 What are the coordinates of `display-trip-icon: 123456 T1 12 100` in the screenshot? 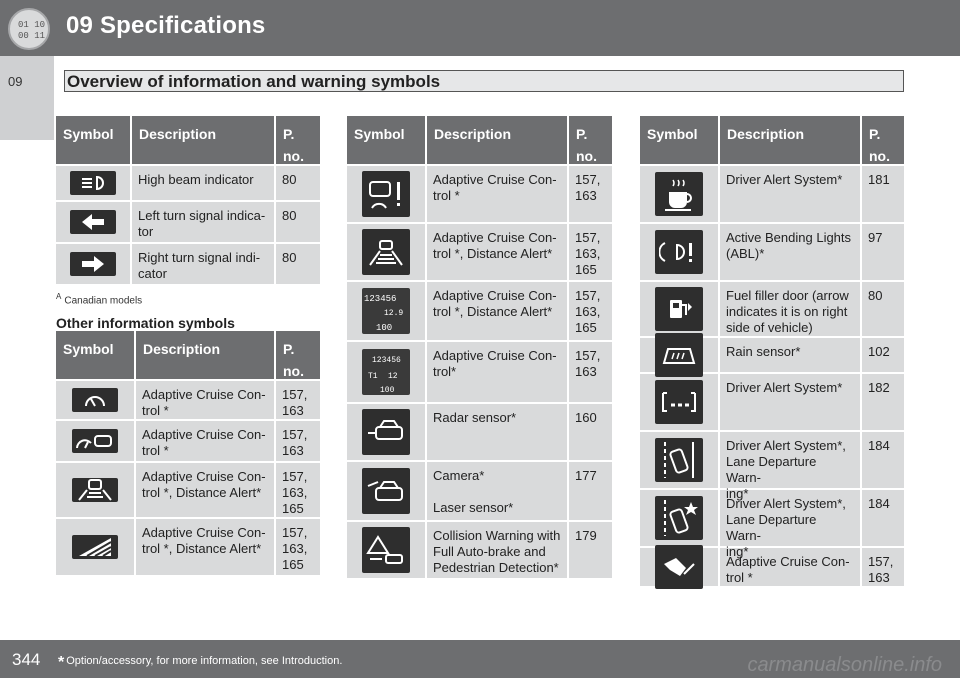 It's located at (386, 372).